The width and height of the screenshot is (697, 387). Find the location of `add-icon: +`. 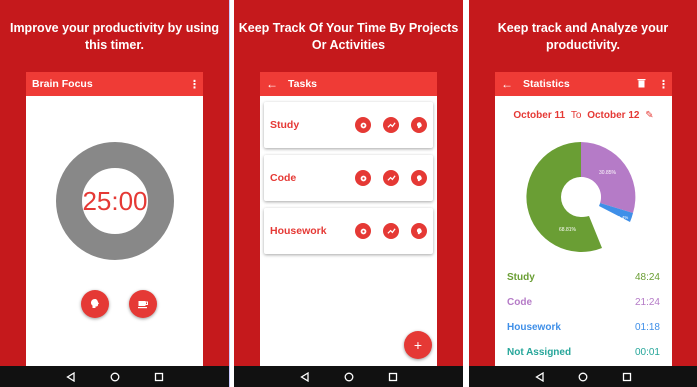

add-icon: + is located at coordinates (418, 345).